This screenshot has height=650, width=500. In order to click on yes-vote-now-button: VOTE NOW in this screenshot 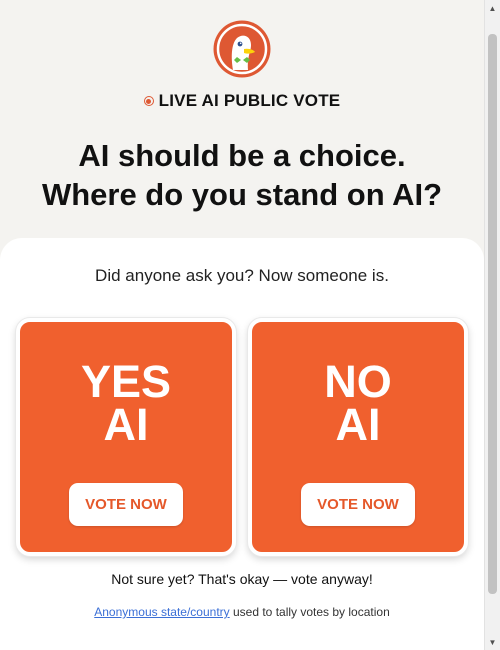, I will do `click(126, 504)`.